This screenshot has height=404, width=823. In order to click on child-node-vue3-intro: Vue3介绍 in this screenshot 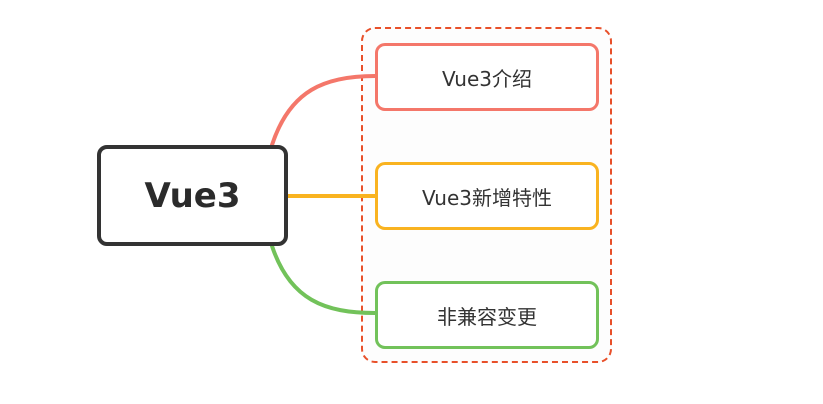, I will do `click(487, 77)`.